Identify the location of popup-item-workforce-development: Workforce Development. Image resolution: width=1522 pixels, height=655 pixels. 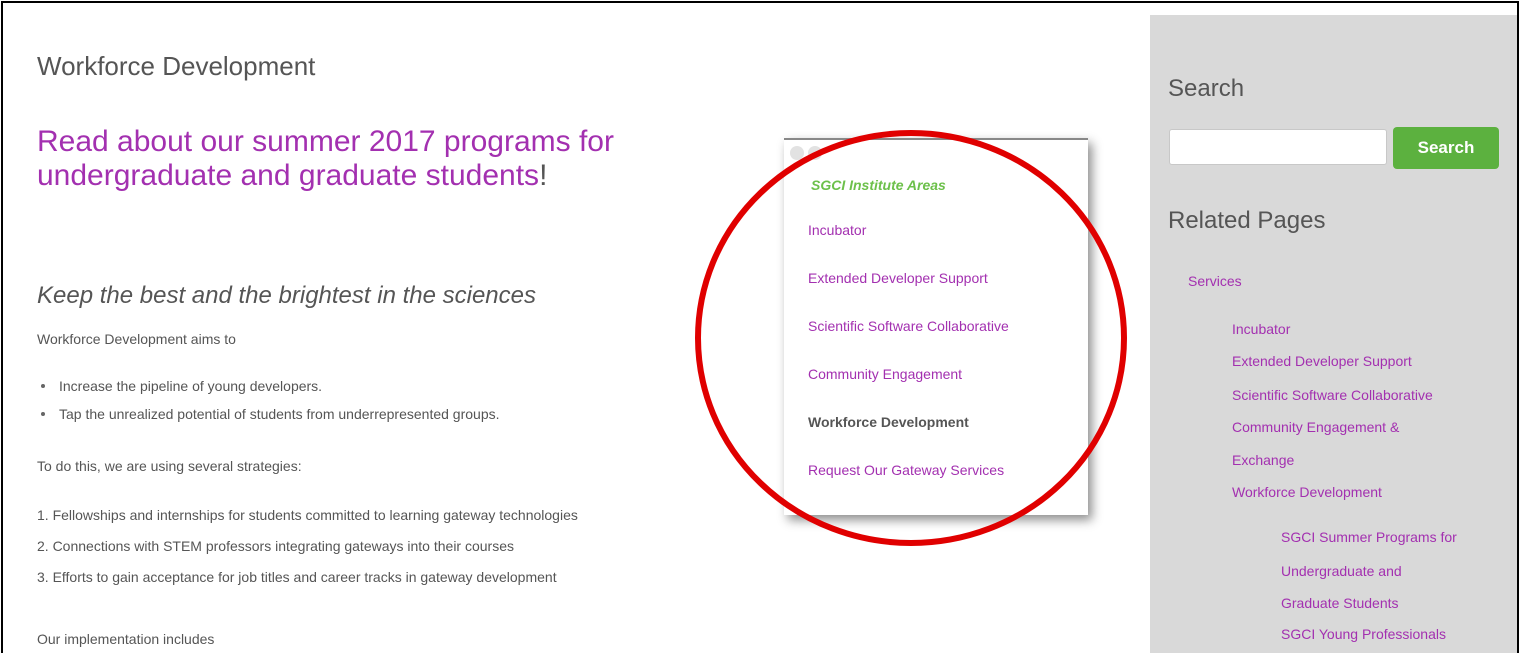
(888, 422).